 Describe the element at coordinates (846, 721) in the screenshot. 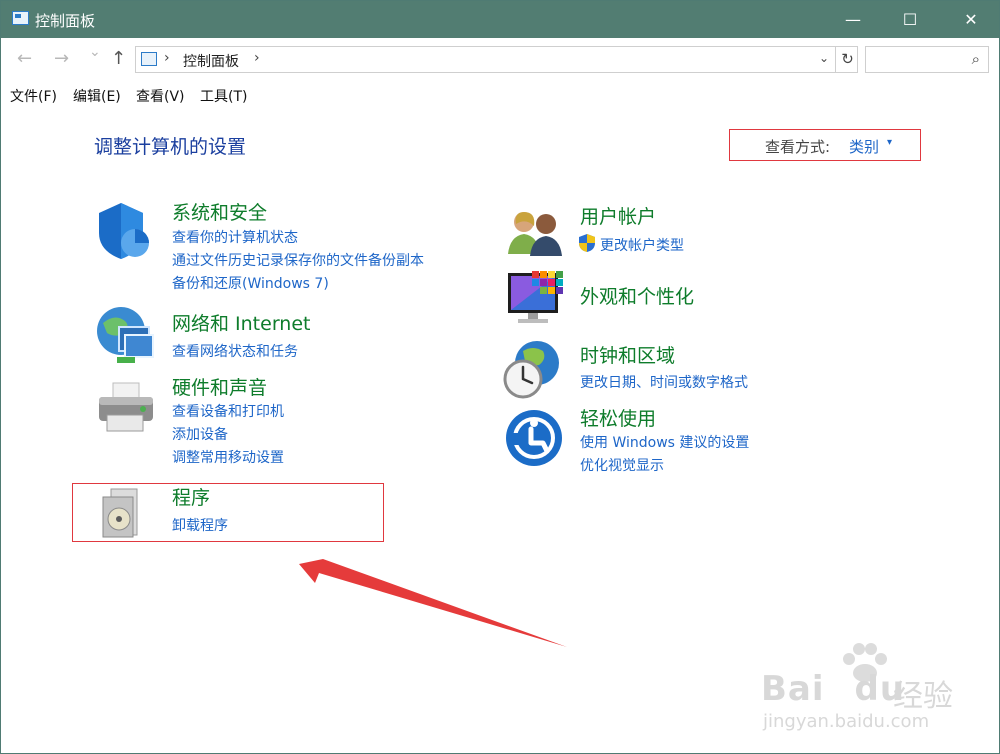

I see `watermark-url: jingyan.baidu.com` at that location.